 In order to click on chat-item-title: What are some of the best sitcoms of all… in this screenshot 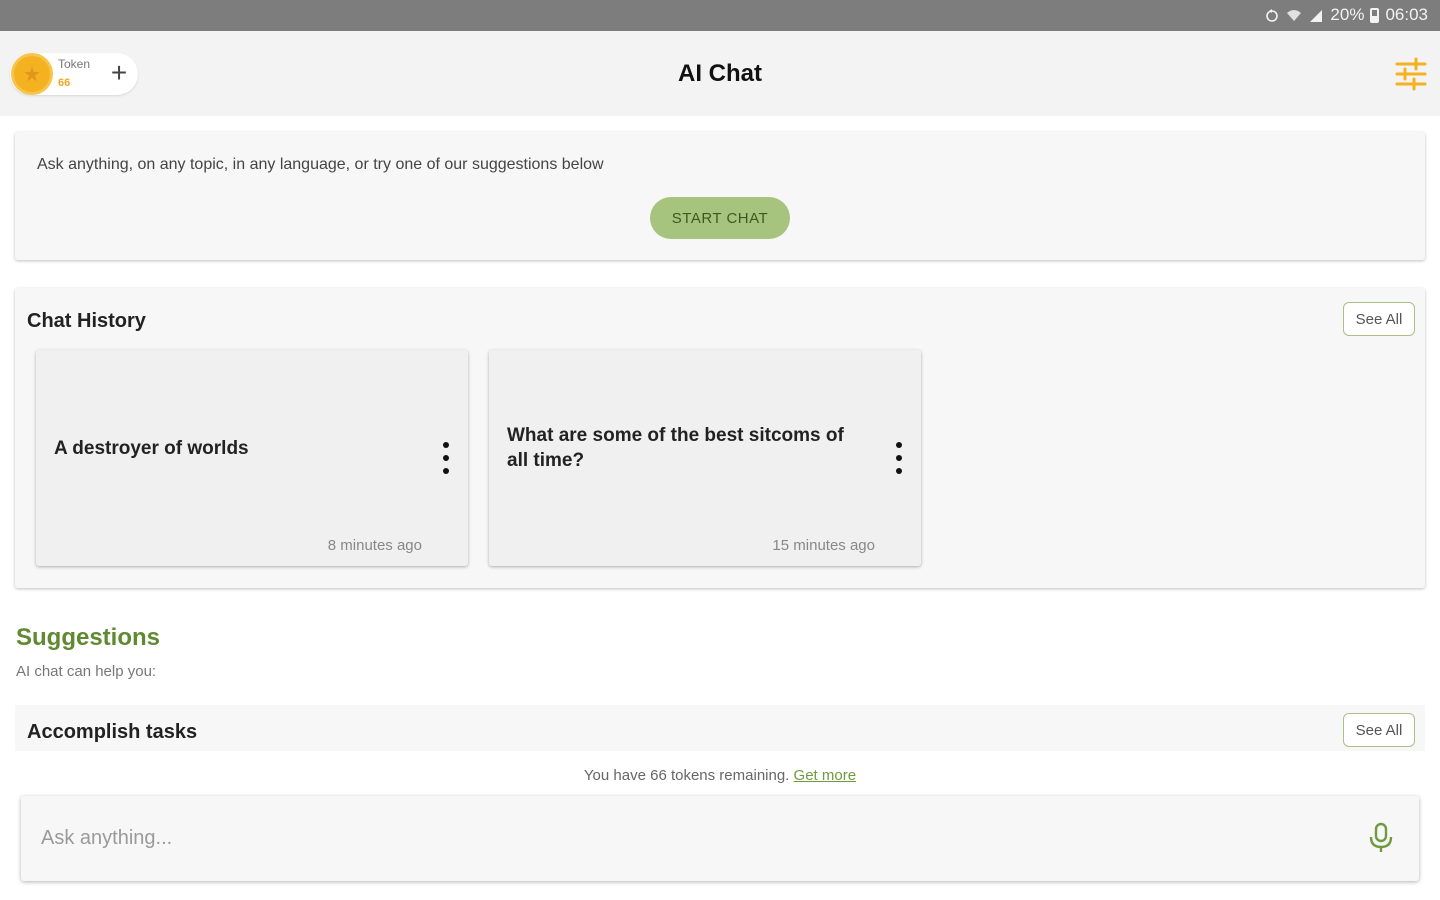, I will do `click(675, 448)`.